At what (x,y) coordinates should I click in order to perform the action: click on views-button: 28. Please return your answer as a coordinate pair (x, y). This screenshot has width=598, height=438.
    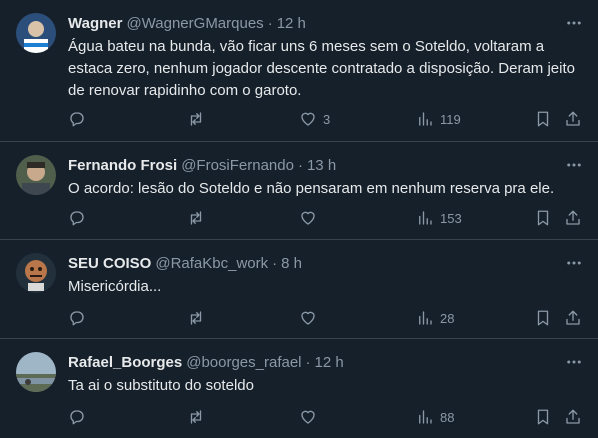
    Looking at the image, I should click on (435, 318).